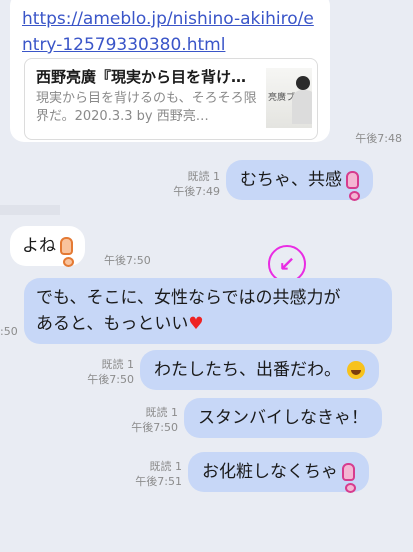 This screenshot has width=413, height=552. I want to click on outgoing-message-bubble: わたしたち、出番だわ。, so click(259, 370).